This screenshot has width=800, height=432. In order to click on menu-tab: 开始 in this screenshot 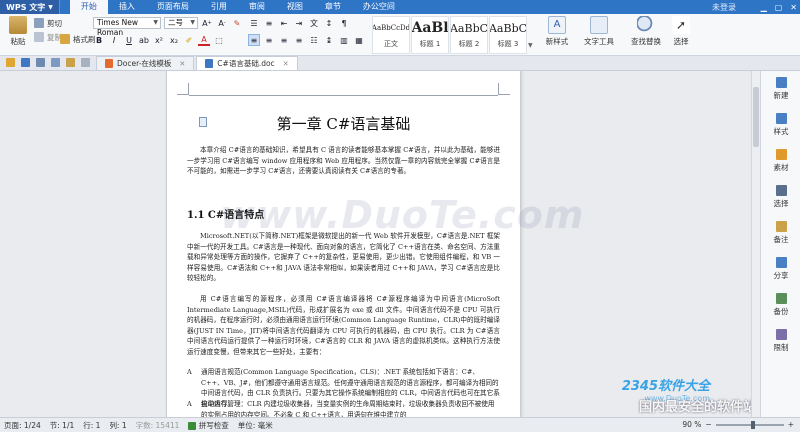, I will do `click(88, 7)`.